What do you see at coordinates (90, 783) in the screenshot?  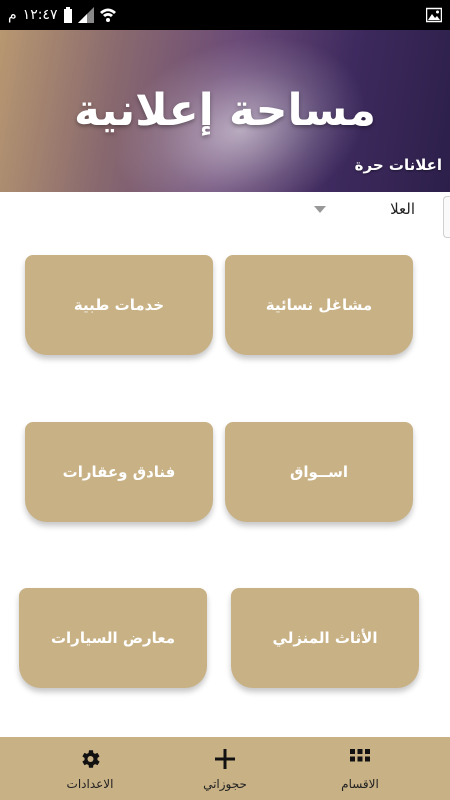 I see `nav-settings-label: الاعدادات` at bounding box center [90, 783].